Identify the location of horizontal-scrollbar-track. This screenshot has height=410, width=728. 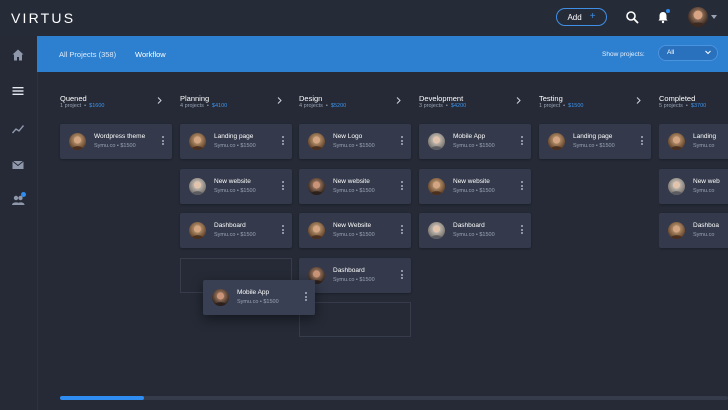
(394, 398).